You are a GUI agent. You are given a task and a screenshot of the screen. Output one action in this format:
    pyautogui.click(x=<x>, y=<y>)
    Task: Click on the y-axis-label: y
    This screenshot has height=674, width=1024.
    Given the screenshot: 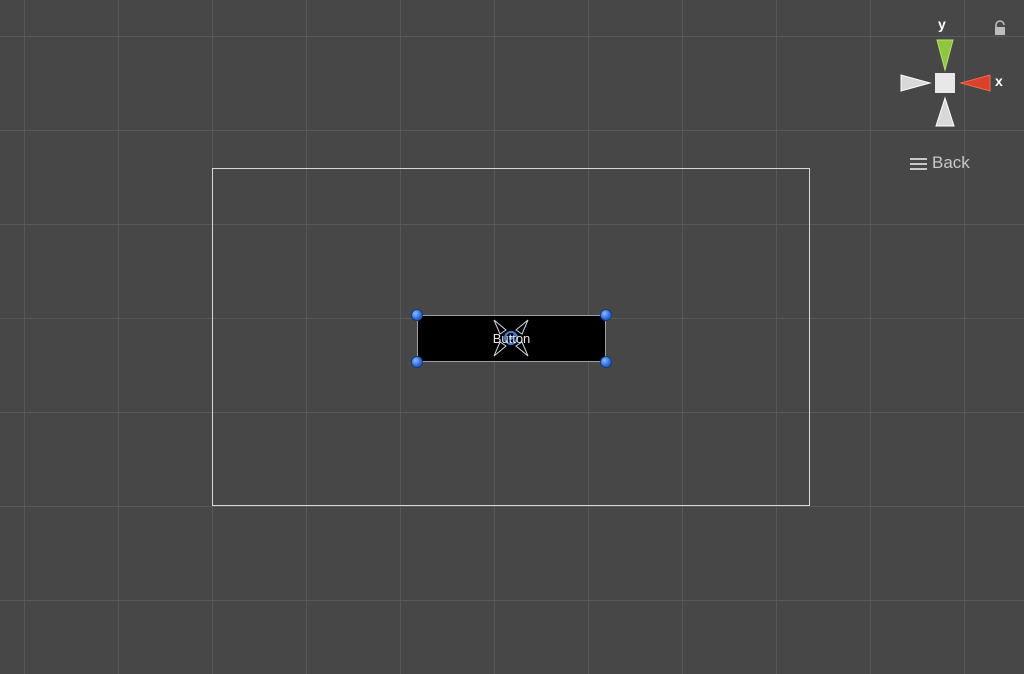 What is the action you would take?
    pyautogui.click(x=942, y=24)
    